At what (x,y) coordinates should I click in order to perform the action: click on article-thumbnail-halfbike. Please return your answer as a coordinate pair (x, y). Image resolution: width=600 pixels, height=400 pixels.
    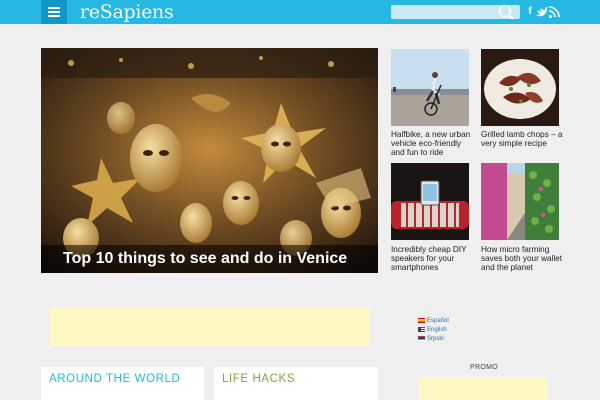
    Looking at the image, I should click on (430, 87).